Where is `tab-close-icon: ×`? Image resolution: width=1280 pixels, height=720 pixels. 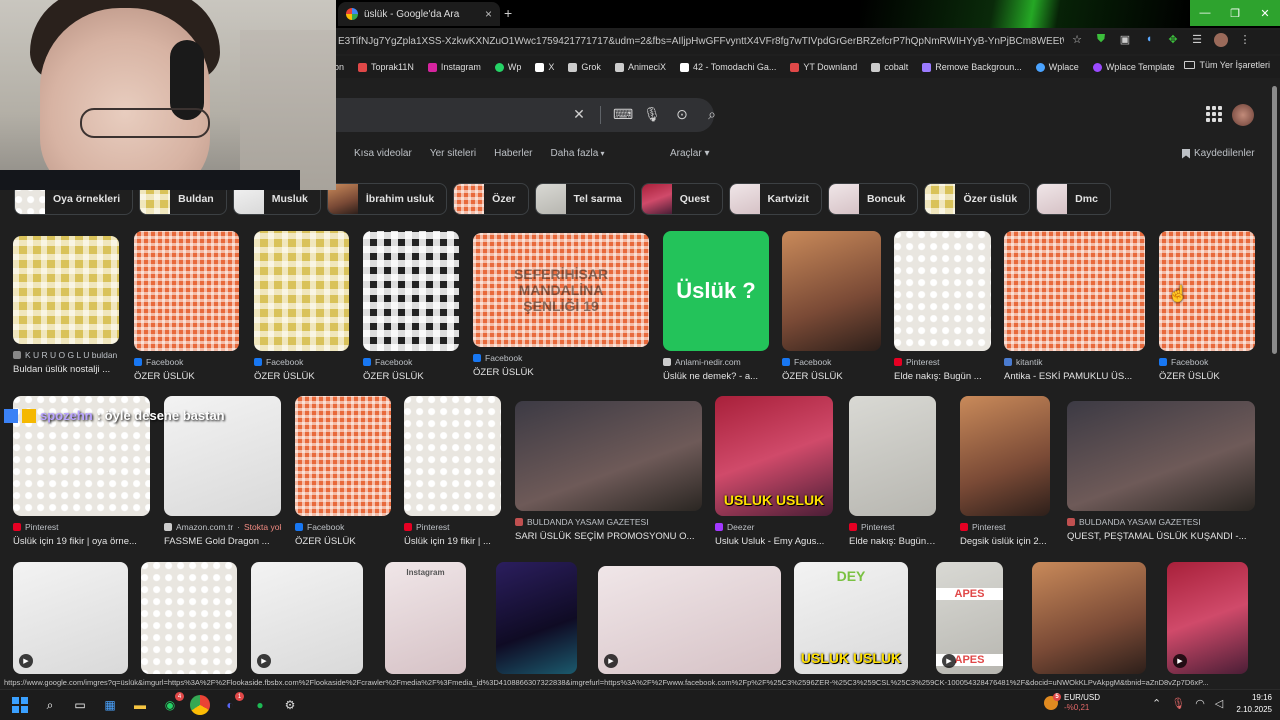
tab-close-icon: × is located at coordinates (488, 14).